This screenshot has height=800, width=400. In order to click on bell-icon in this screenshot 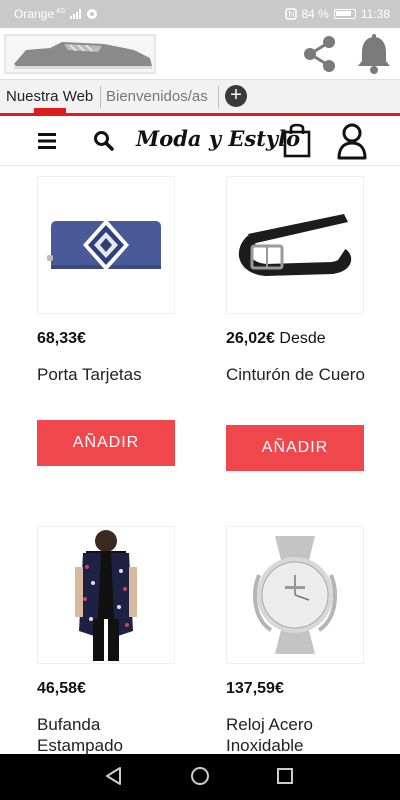, I will do `click(374, 54)`.